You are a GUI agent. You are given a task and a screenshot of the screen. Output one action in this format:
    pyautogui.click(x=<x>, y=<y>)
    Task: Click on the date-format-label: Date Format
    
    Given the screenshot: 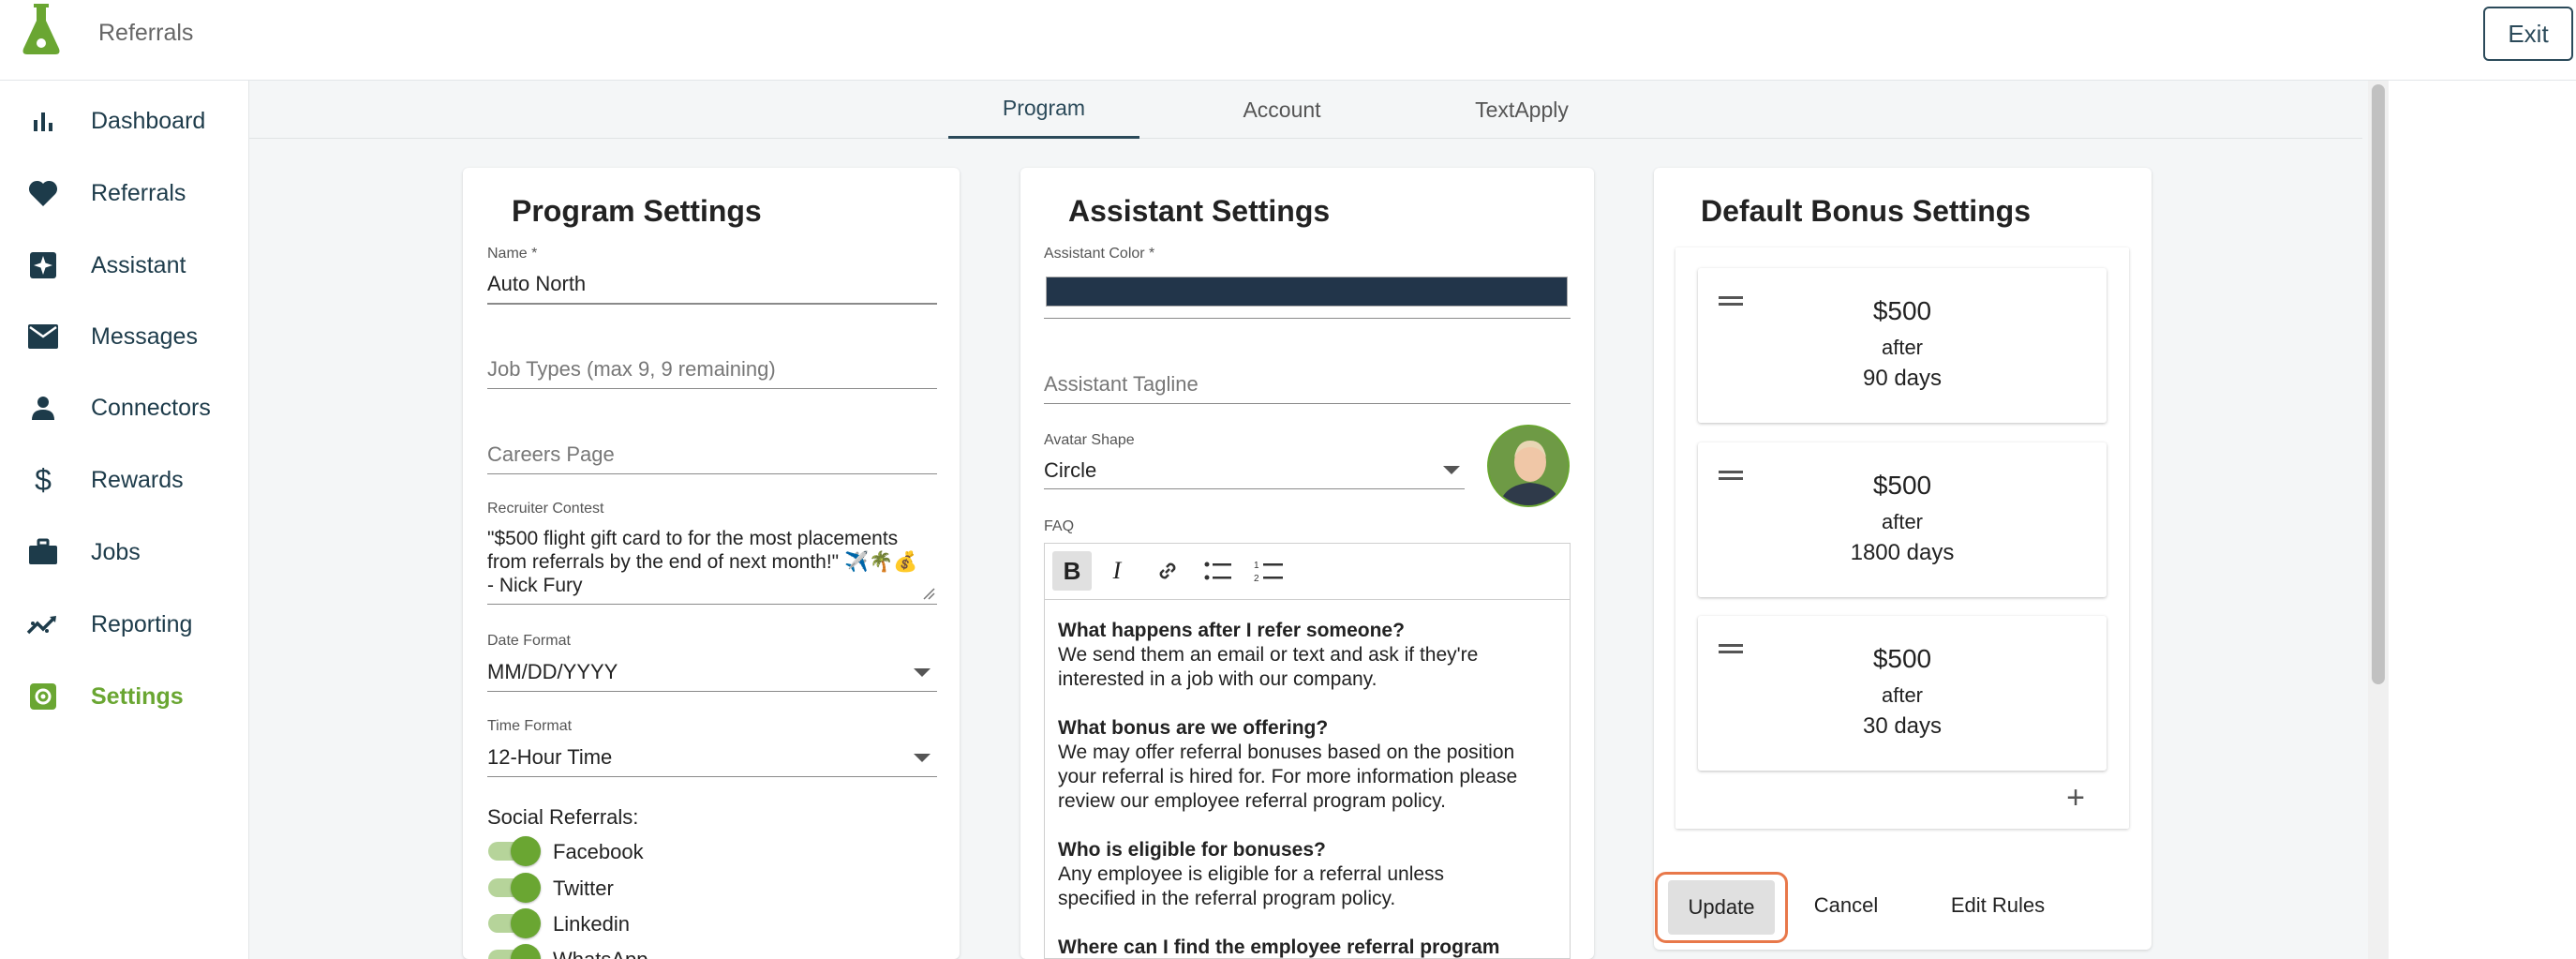 What is the action you would take?
    pyautogui.click(x=529, y=641)
    